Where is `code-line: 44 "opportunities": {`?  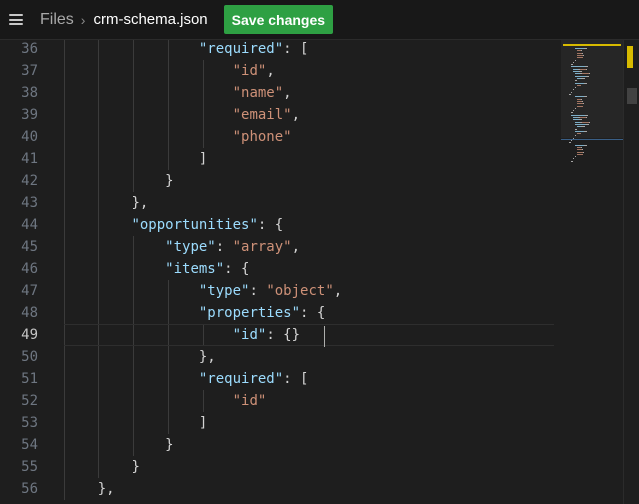 code-line: 44 "opportunities": { is located at coordinates (280, 225).